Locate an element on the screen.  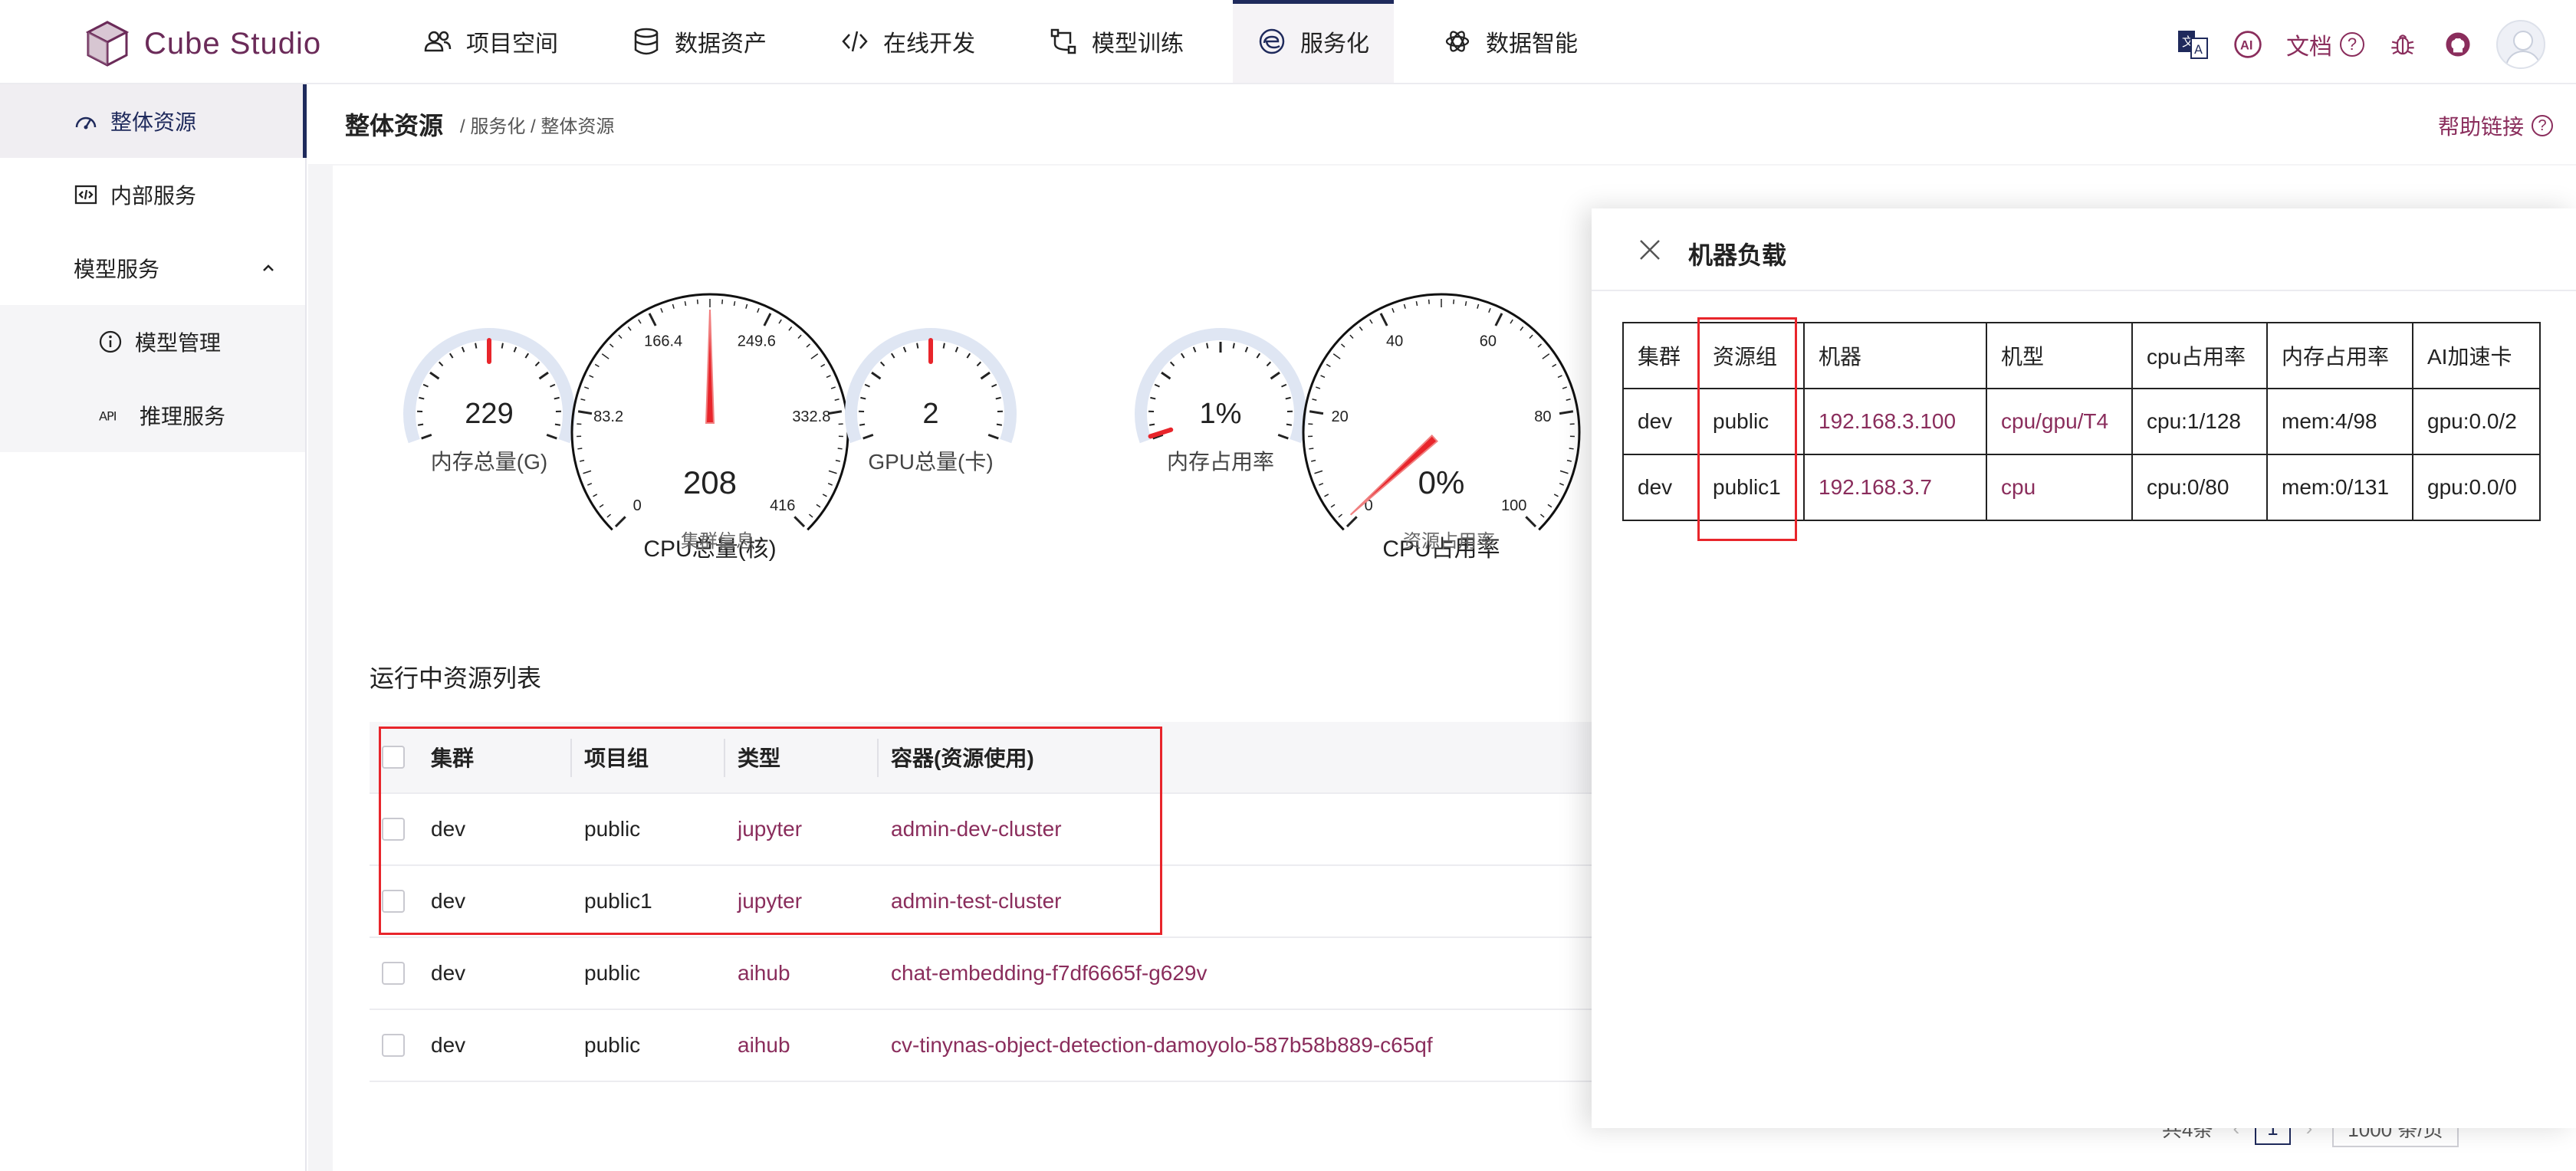
sidebar-item-label: 整体资源 is located at coordinates (154, 122).